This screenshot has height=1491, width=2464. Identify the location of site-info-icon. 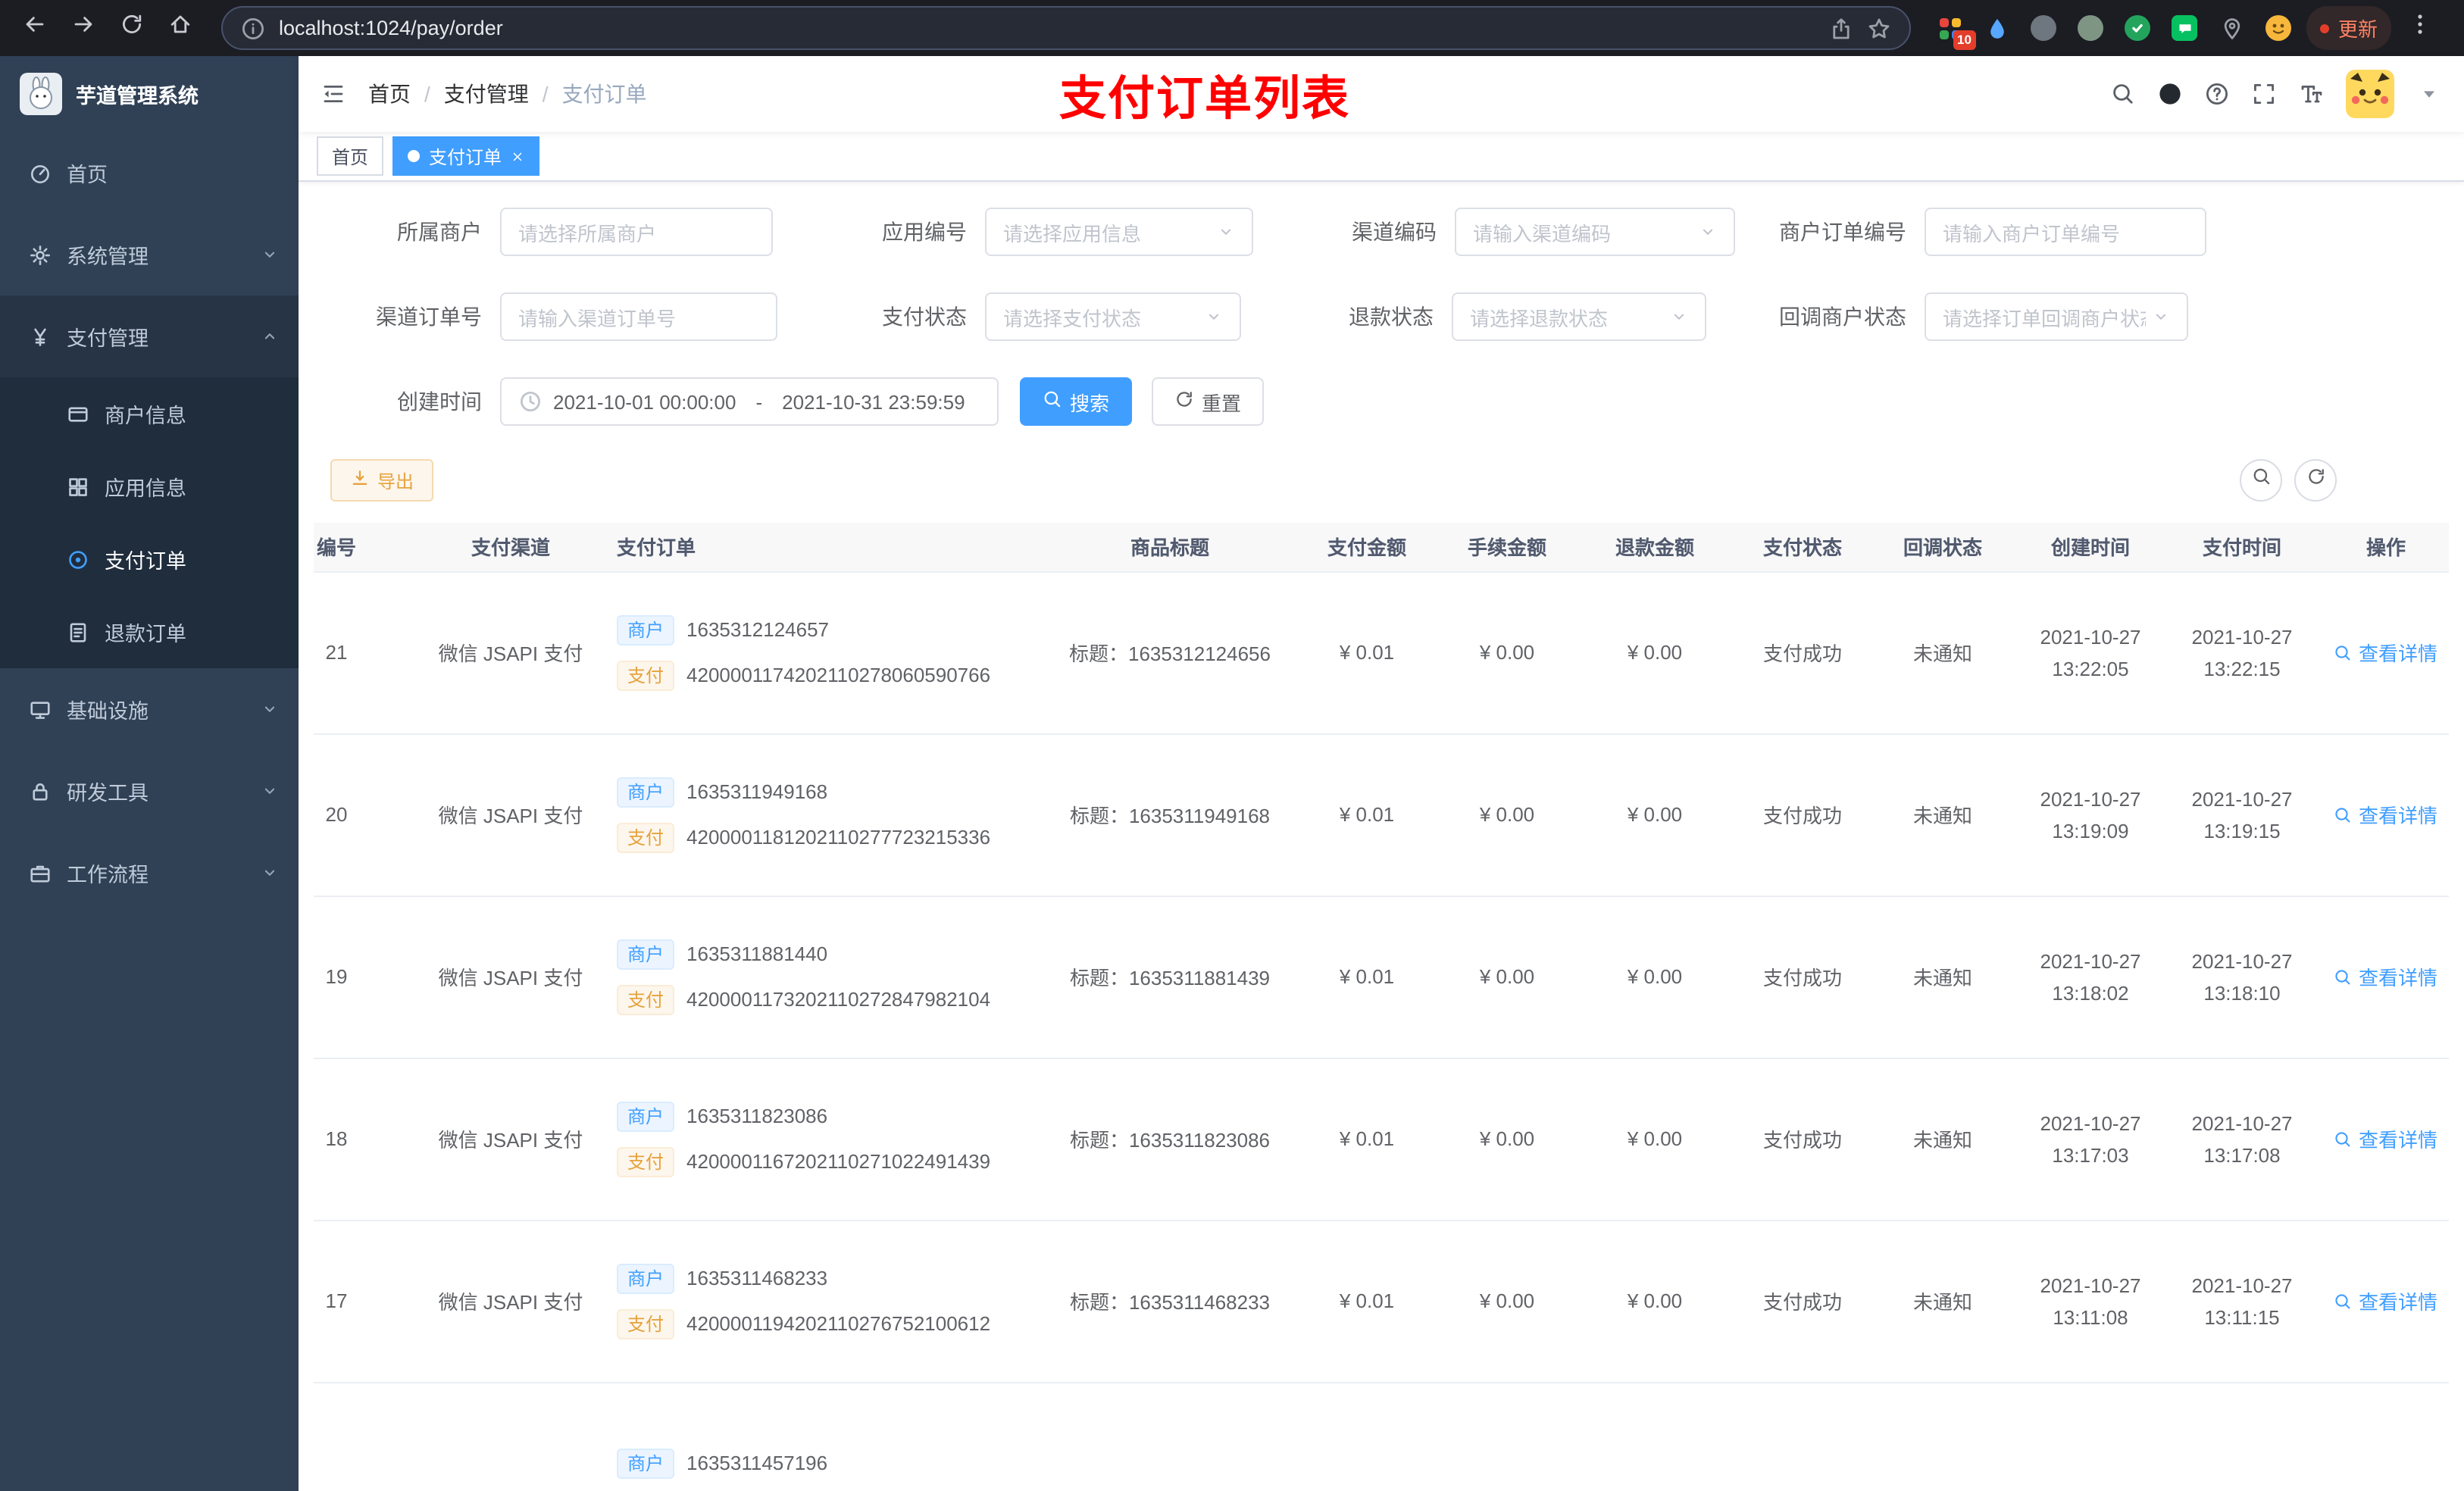
(253, 28).